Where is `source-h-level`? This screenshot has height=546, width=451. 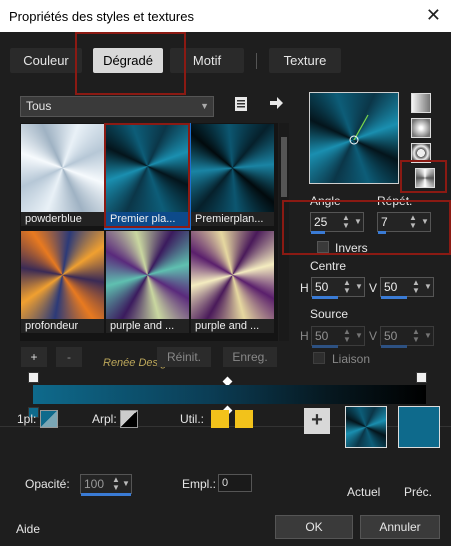 source-h-level is located at coordinates (325, 346).